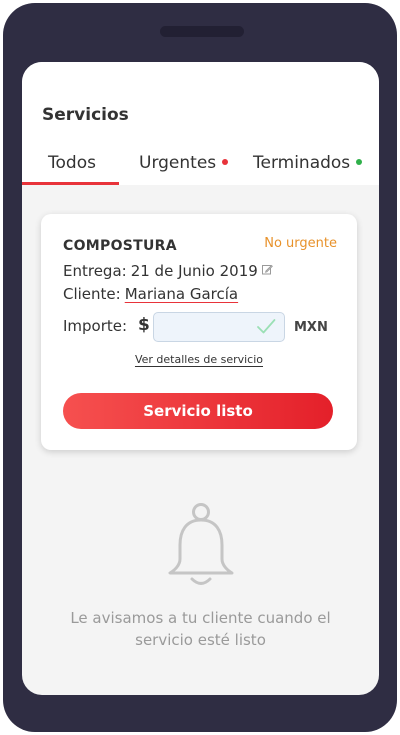 The width and height of the screenshot is (400, 735). I want to click on tab-terminados: Terminados, so click(308, 163).